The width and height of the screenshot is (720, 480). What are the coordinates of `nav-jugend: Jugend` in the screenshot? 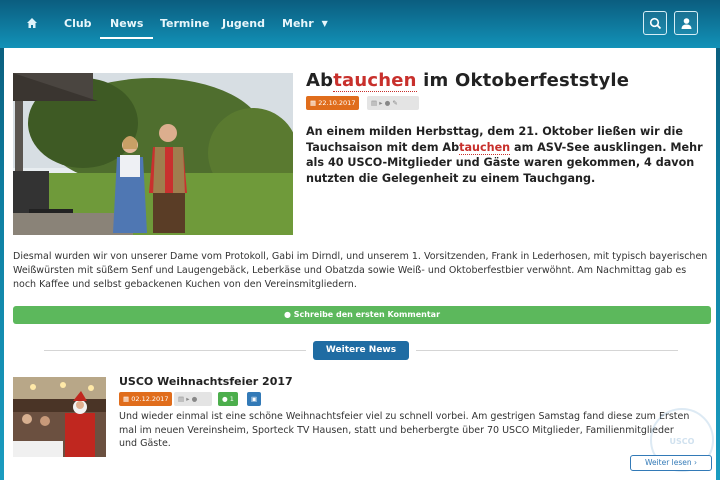 It's located at (243, 24).